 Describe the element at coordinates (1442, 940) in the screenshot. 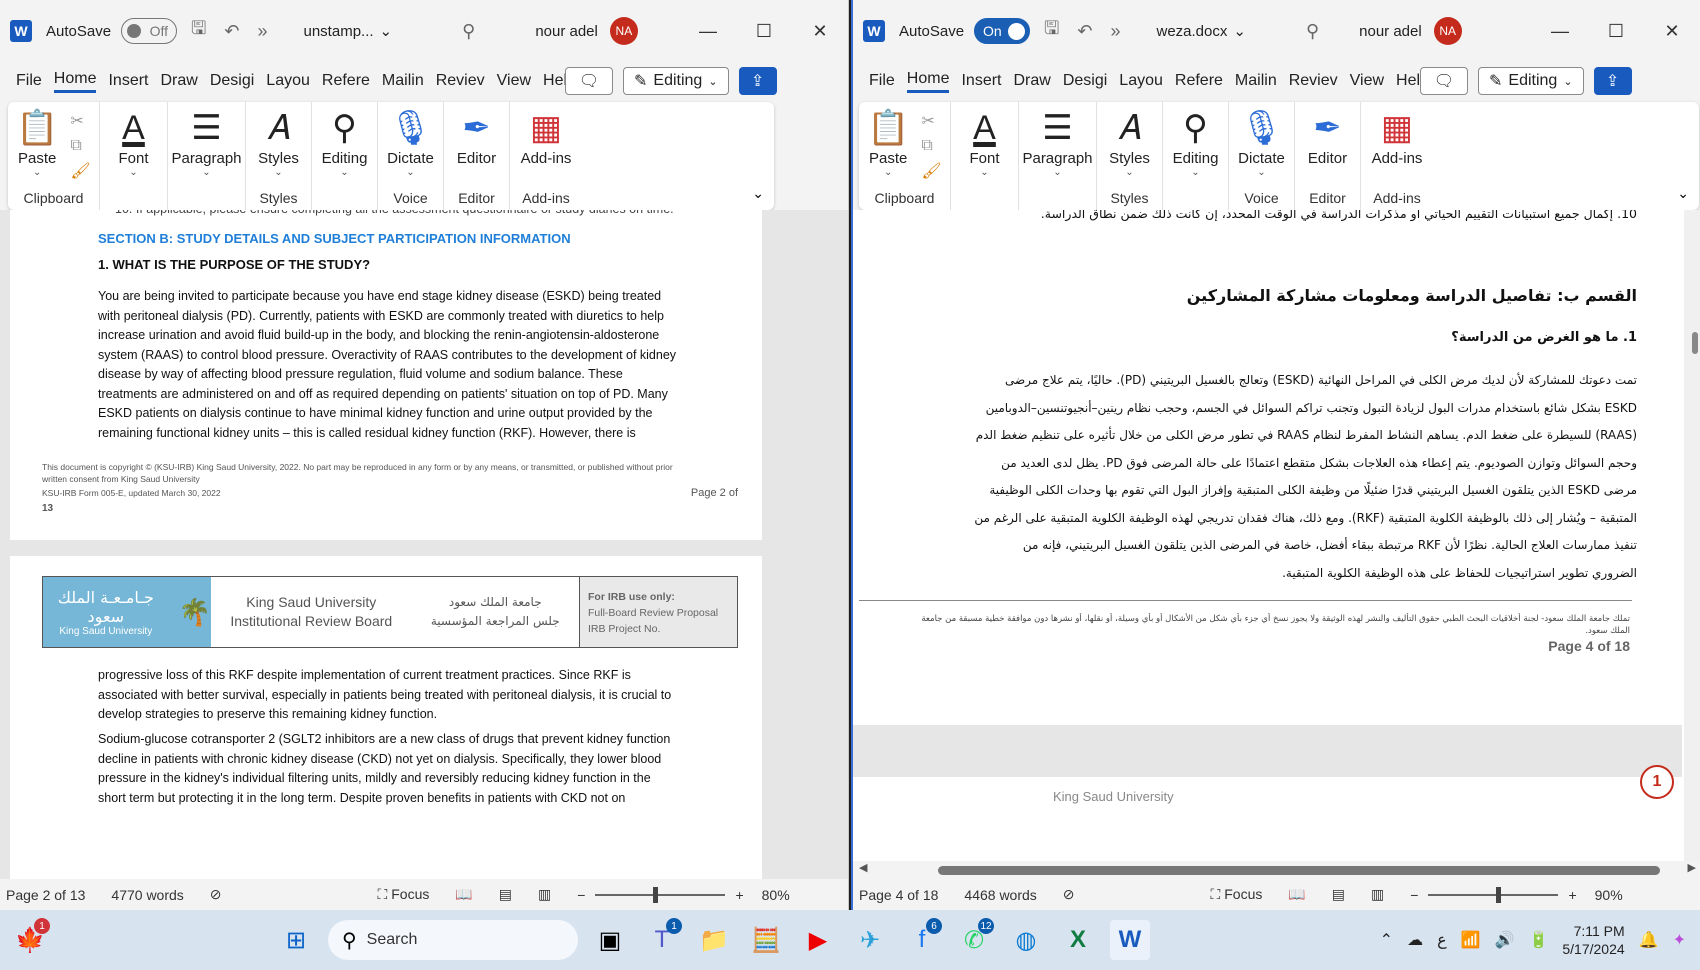

I see `input-language: ع` at that location.